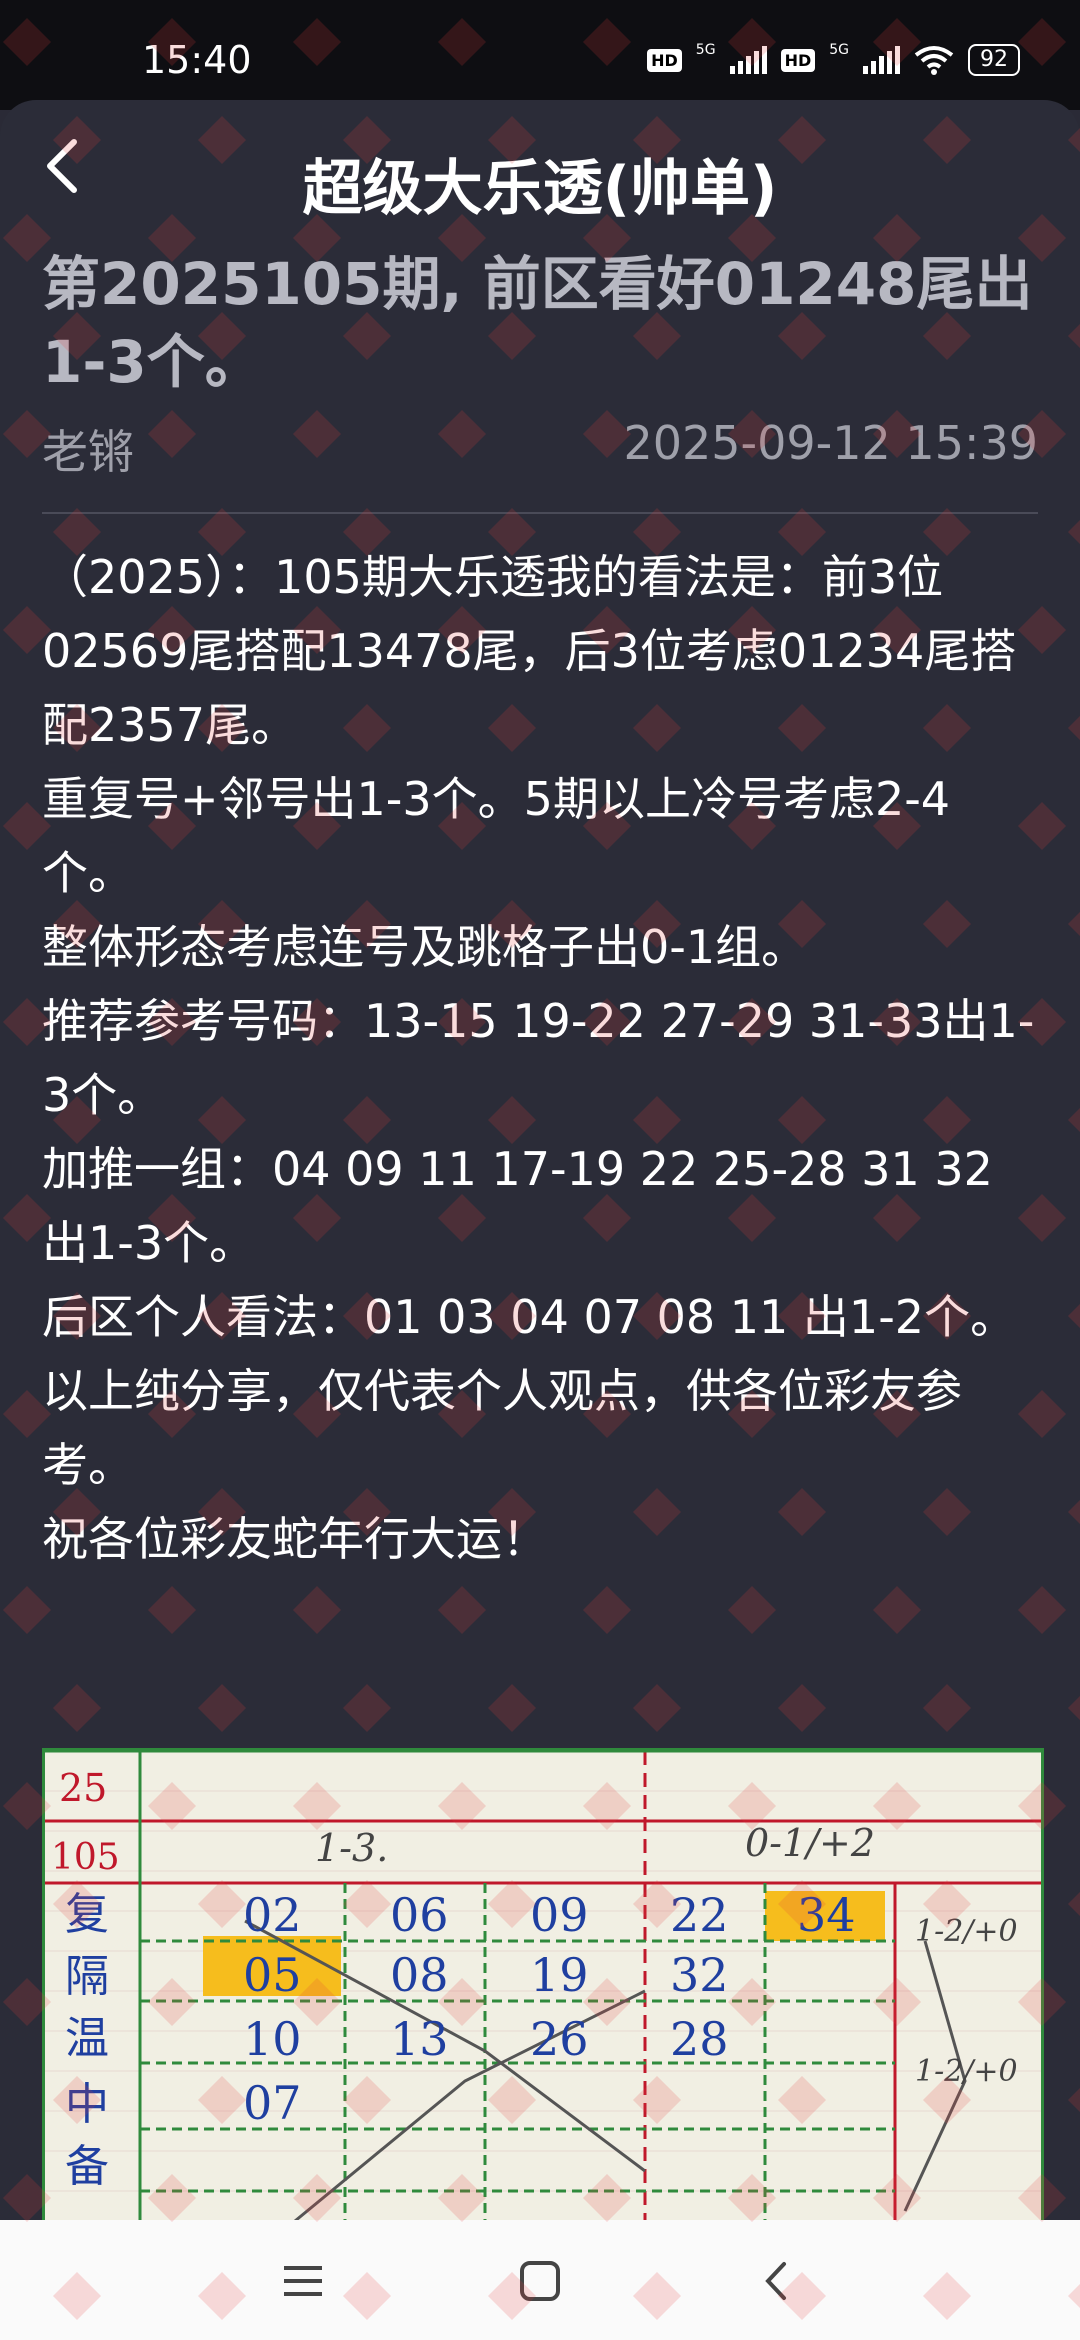 This screenshot has height=2340, width=1080. What do you see at coordinates (529, 1317) in the screenshot?
I see `body-paragraph: 后区个人看法：01 03 04 07 08 11 出1-2个。` at bounding box center [529, 1317].